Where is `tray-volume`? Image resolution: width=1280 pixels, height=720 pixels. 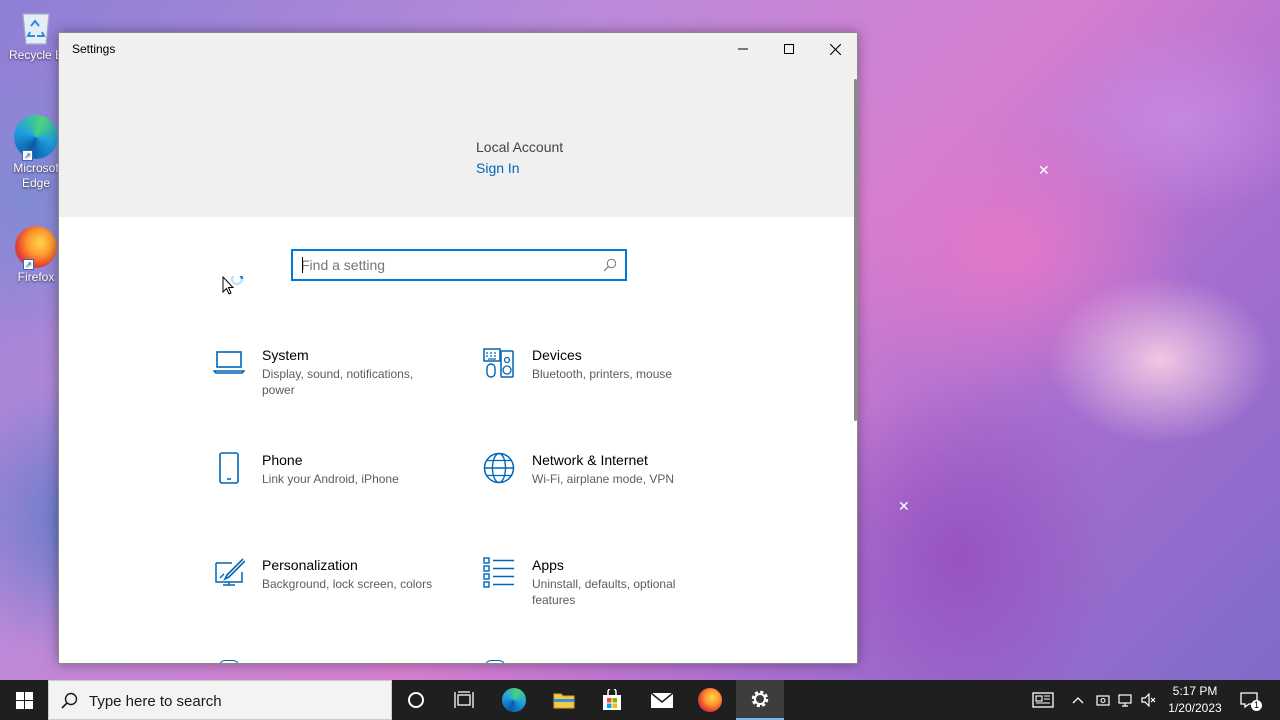 tray-volume is located at coordinates (1149, 700).